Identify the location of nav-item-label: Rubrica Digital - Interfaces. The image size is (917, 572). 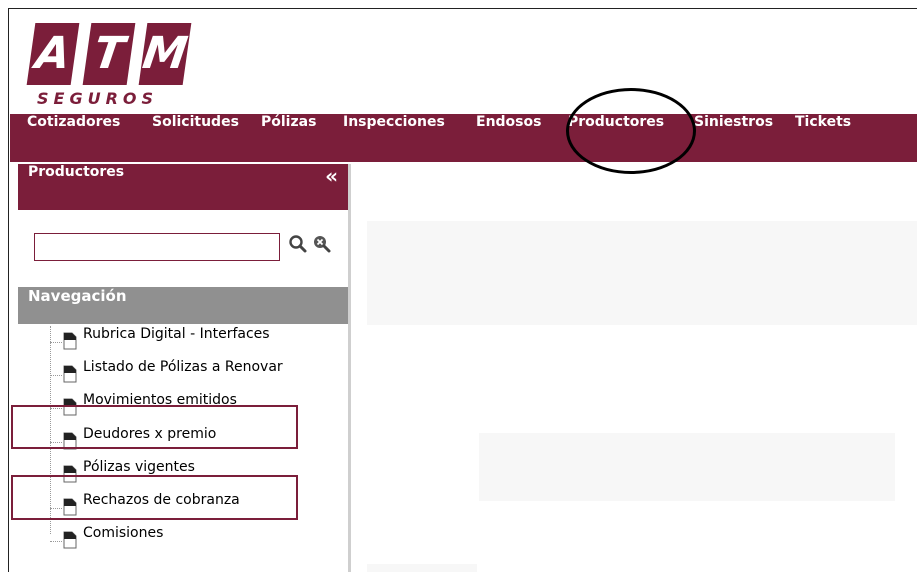
(176, 334).